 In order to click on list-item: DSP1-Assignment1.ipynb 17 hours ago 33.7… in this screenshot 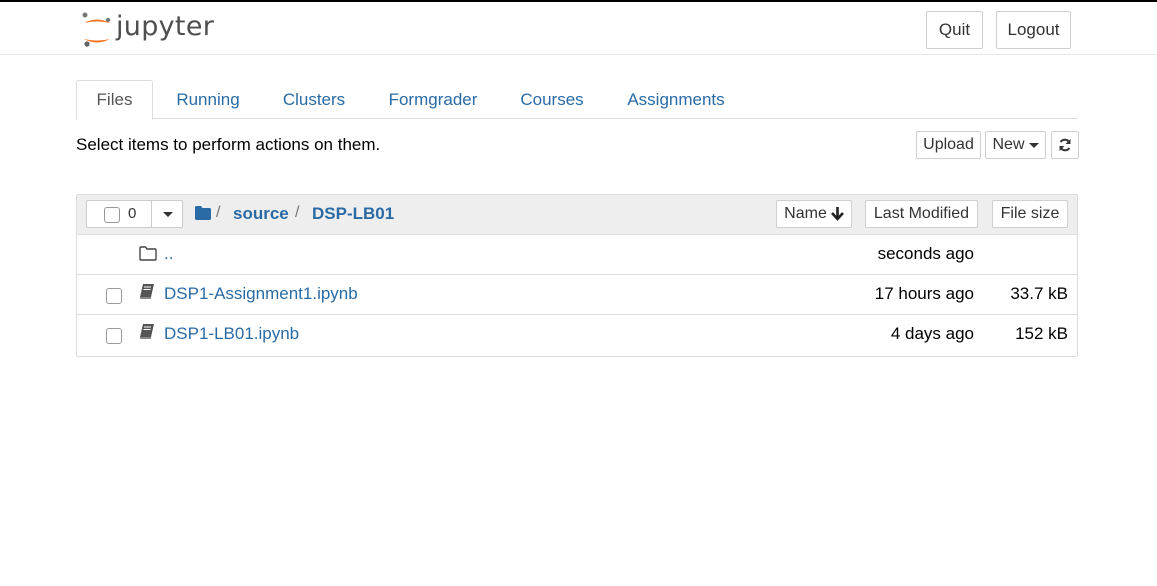, I will do `click(577, 295)`.